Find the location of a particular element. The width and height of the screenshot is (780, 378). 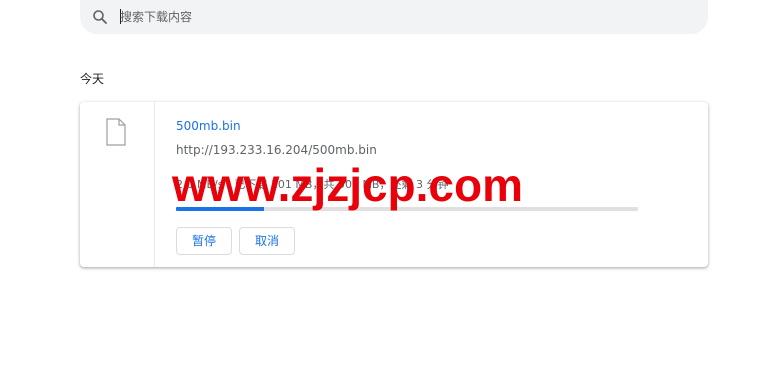

search-icon is located at coordinates (100, 17).